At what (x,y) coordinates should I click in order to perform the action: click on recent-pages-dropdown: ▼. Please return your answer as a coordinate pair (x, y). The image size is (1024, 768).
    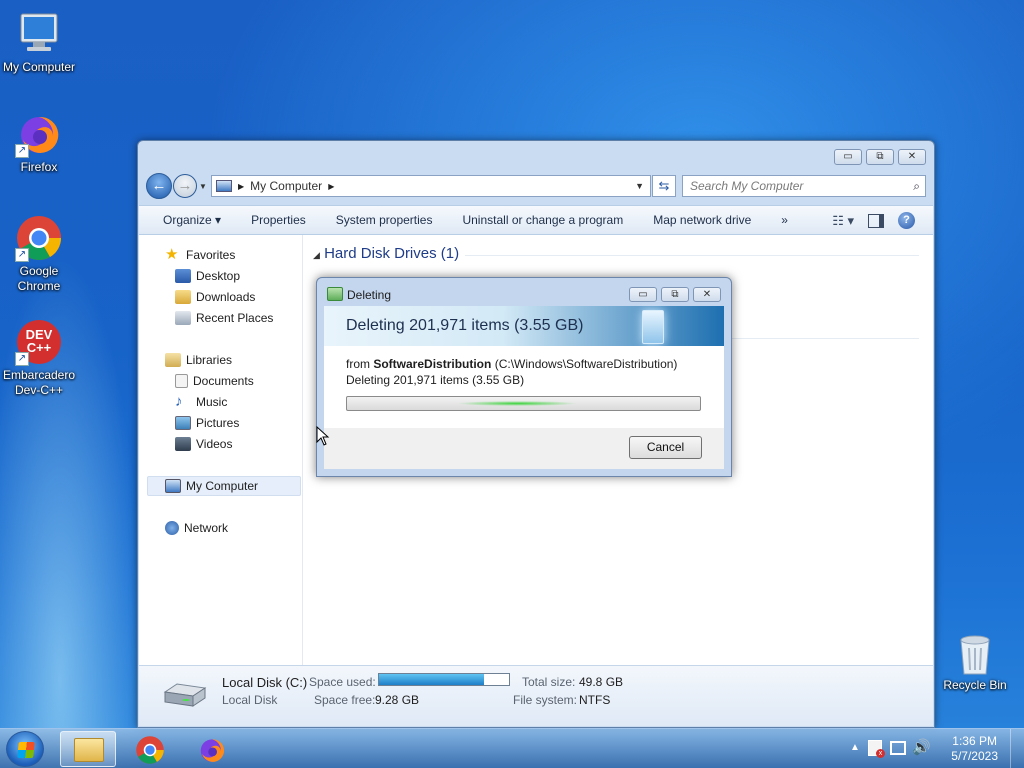
    Looking at the image, I should click on (203, 186).